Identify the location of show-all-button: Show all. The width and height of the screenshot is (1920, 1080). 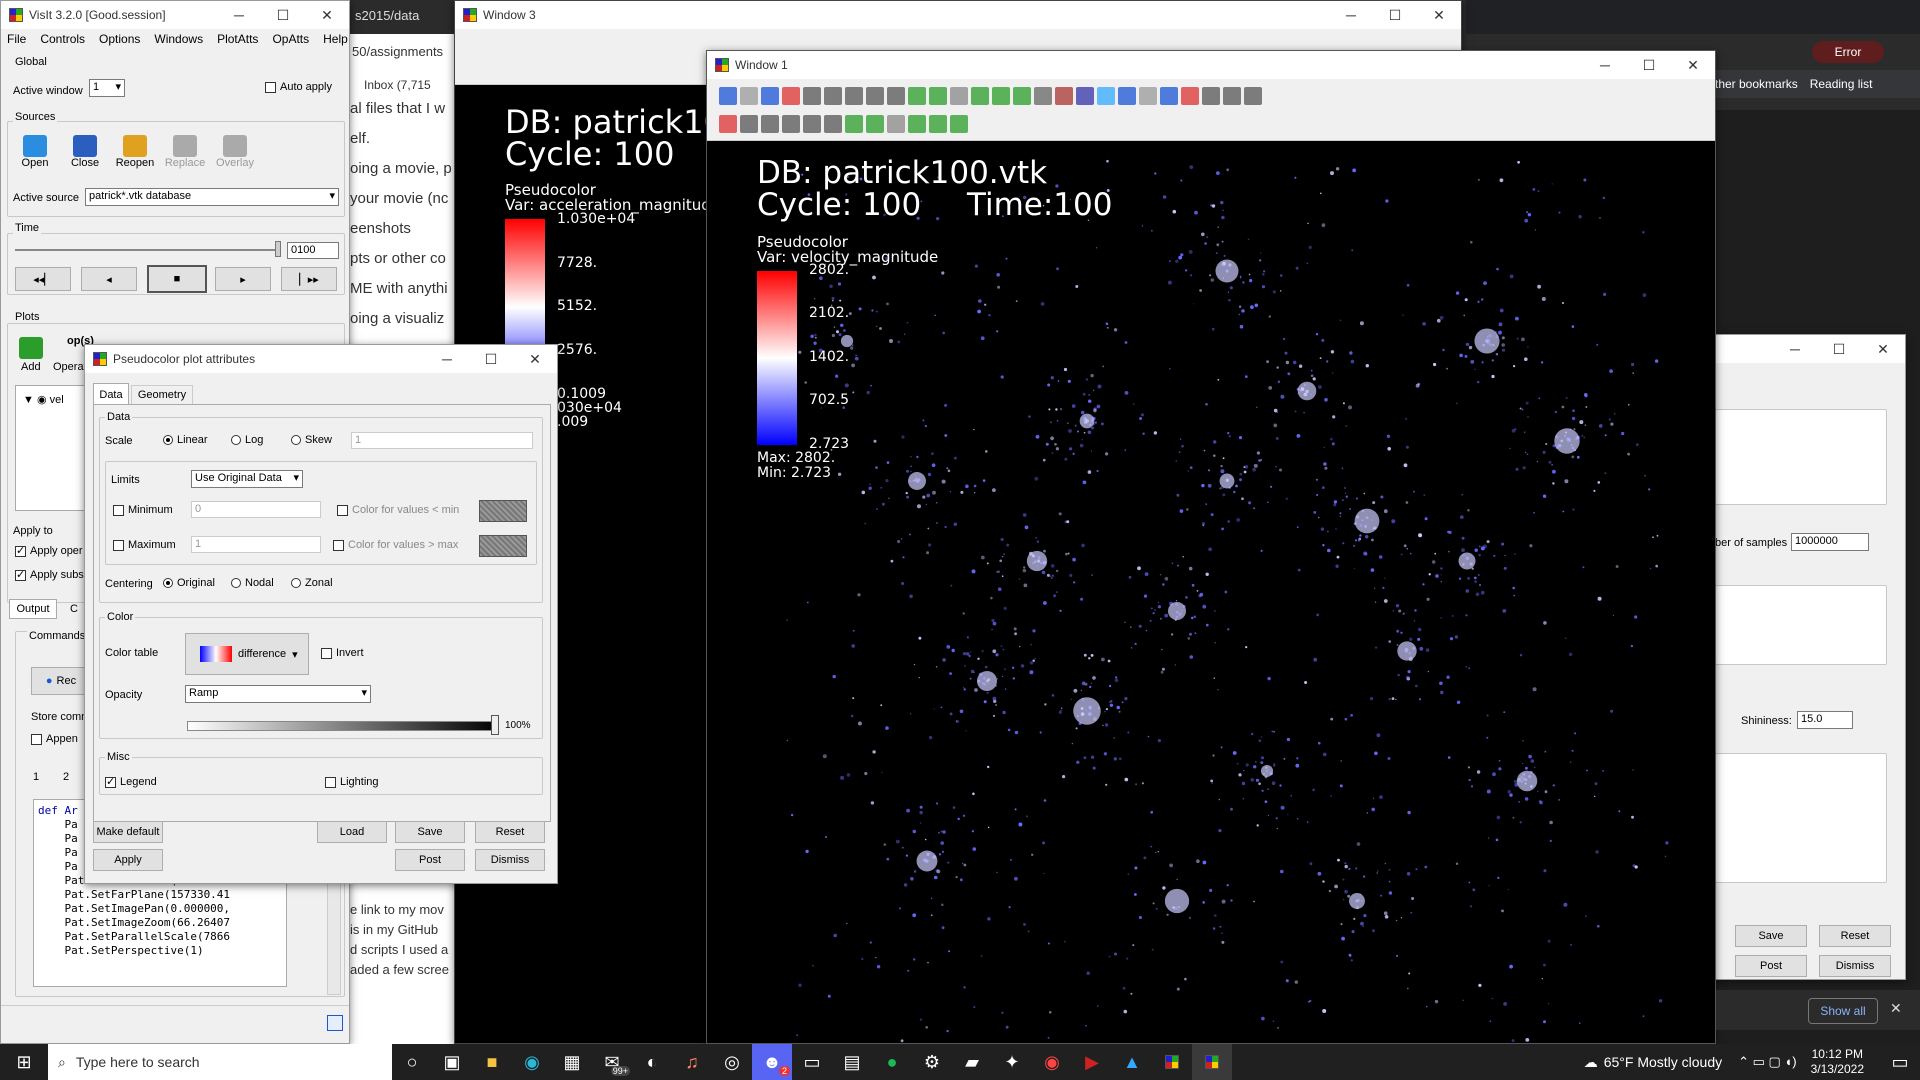
(1843, 1011).